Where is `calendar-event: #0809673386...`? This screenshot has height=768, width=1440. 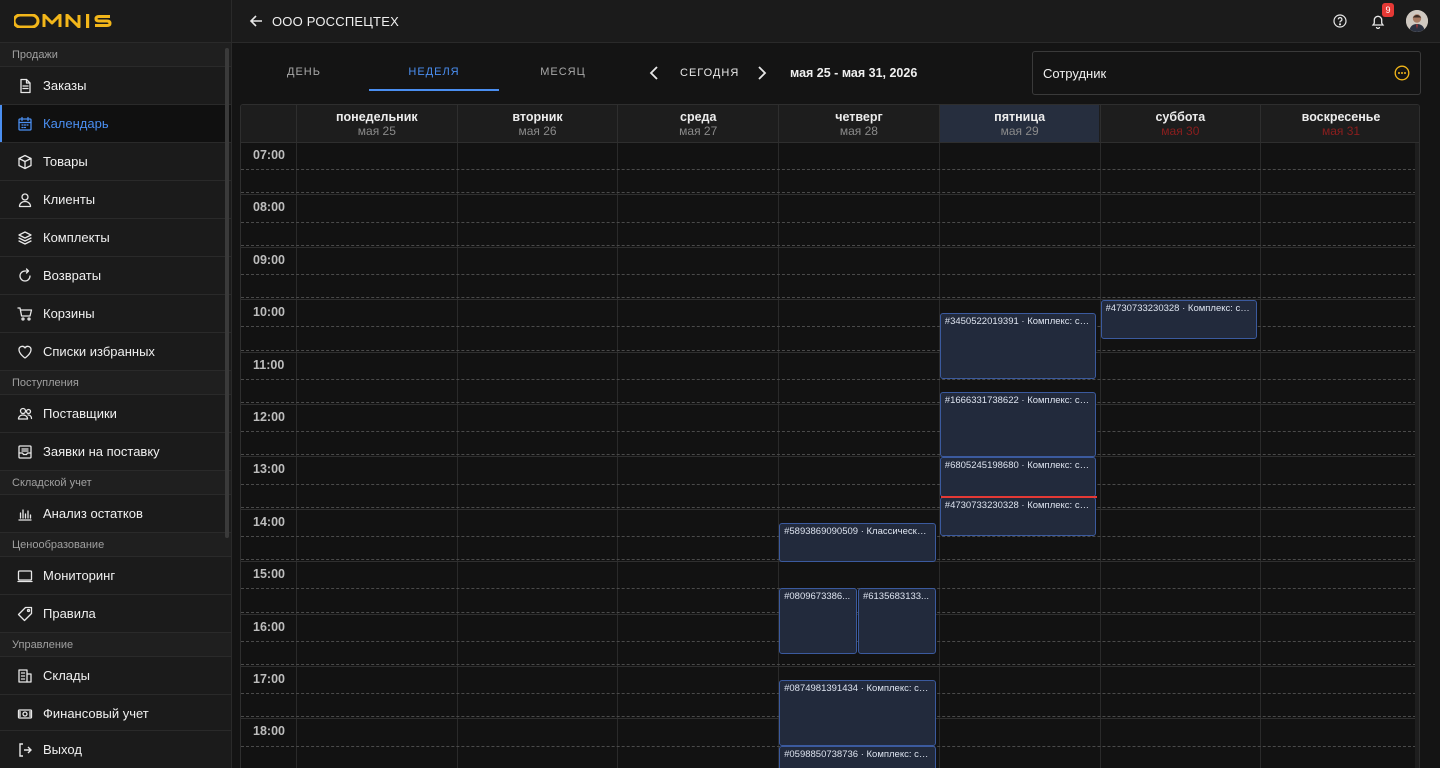
calendar-event: #0809673386... is located at coordinates (818, 621).